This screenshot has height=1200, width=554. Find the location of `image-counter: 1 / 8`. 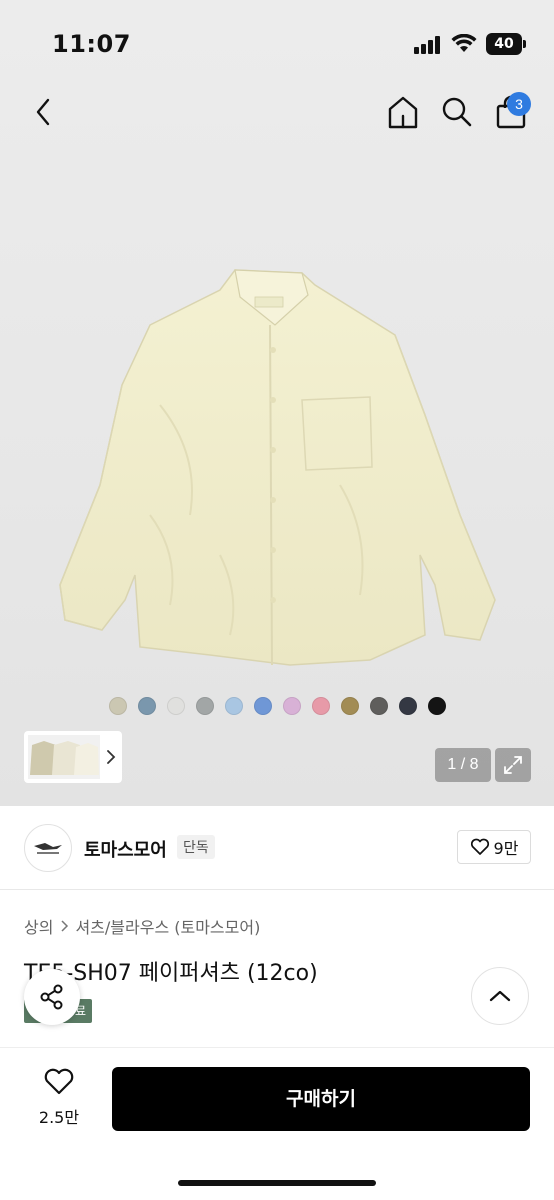

image-counter: 1 / 8 is located at coordinates (463, 765).